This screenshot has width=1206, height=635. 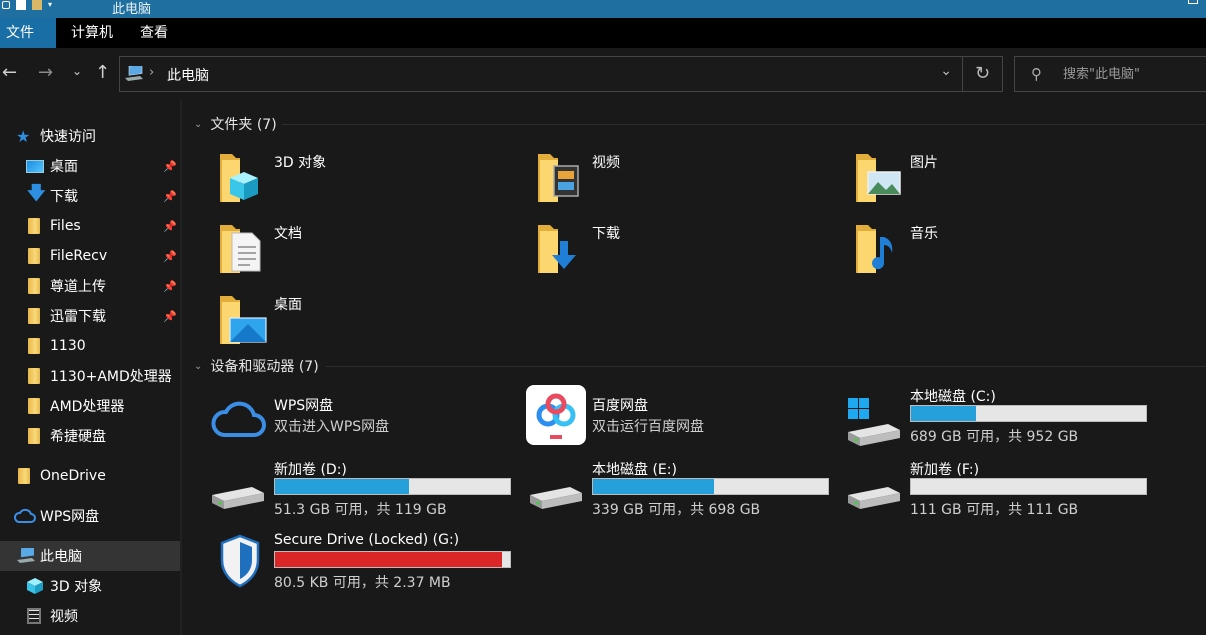 I want to click on sidebar-item-label: 尊道上传, so click(x=78, y=287).